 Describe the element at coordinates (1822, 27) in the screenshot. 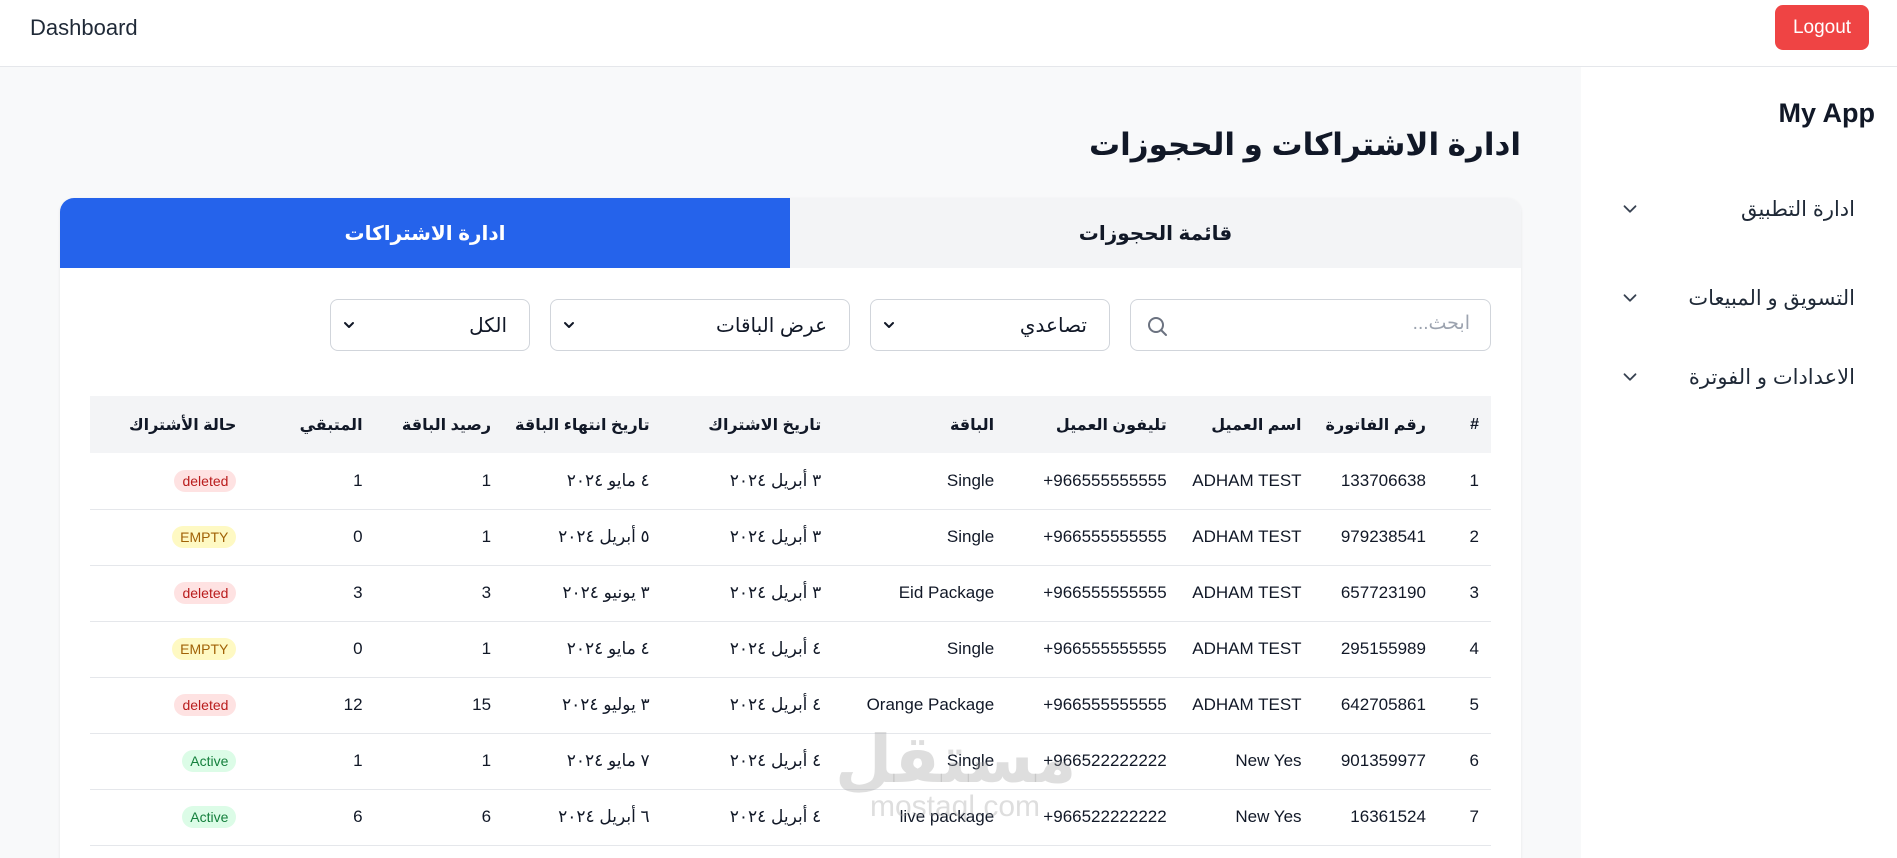

I see `logout-button: Logout` at that location.